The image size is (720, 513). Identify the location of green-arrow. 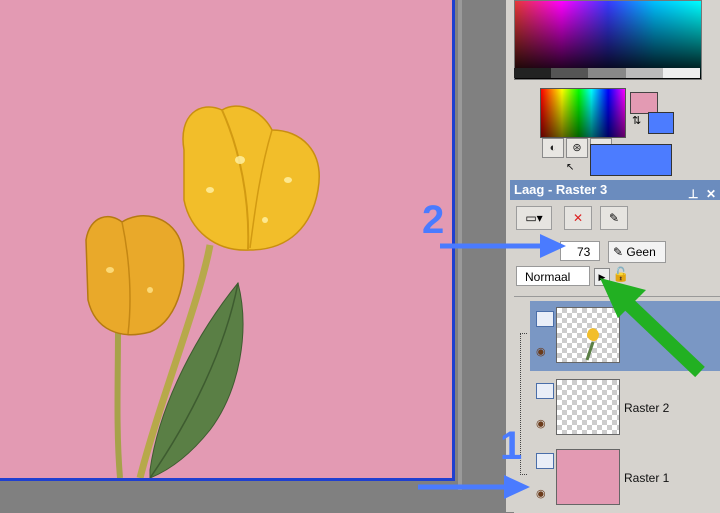
(652, 328).